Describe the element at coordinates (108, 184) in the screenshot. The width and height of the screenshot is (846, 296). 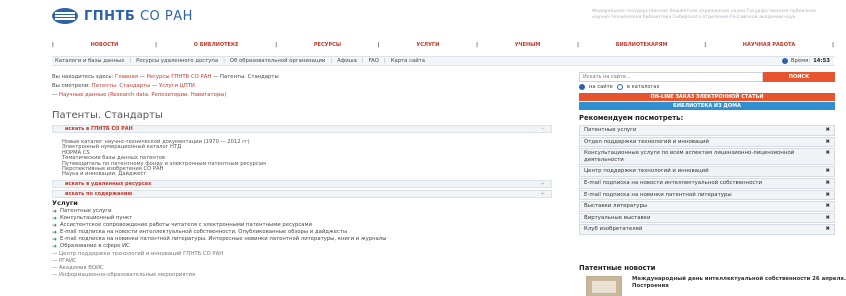
I see `accordion-label: искать в удаленных ресурсах` at that location.